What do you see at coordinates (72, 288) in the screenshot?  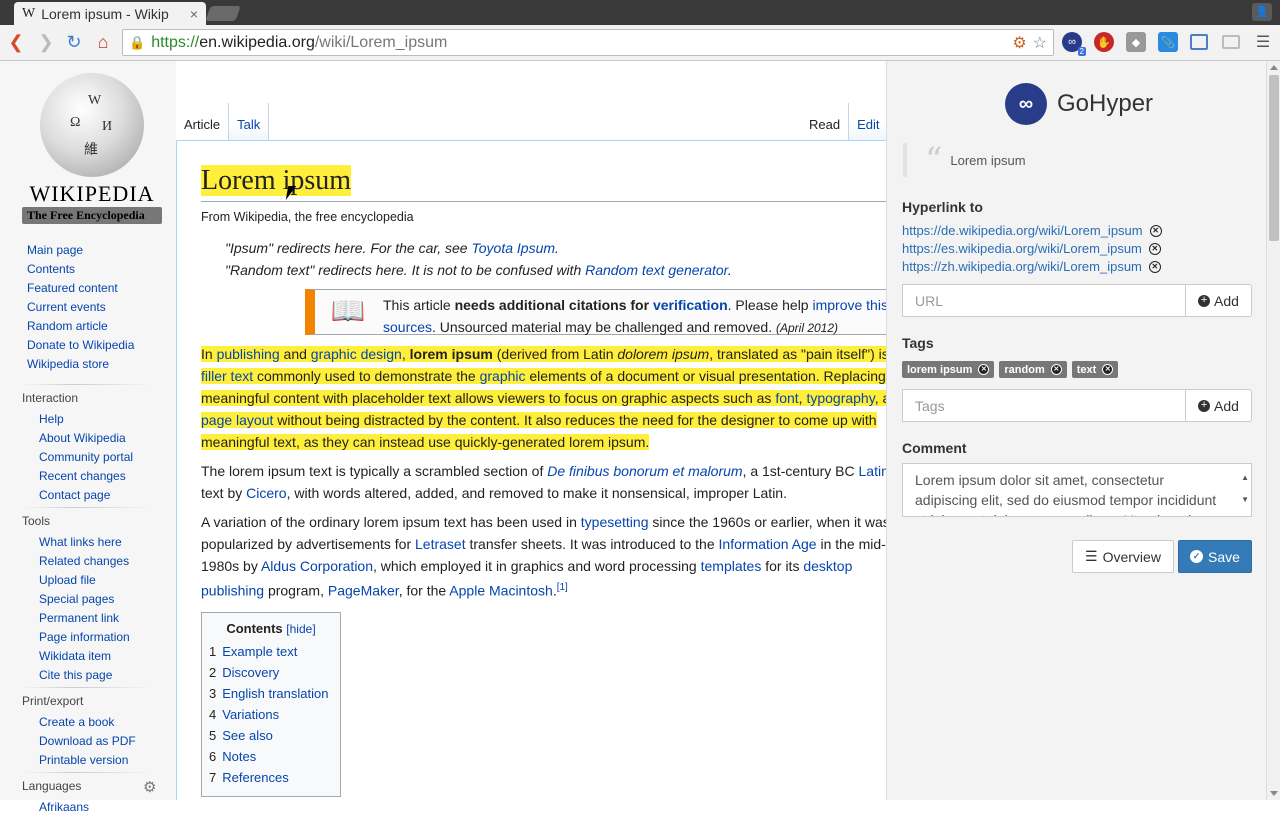 I see `nav-link: Featured content` at bounding box center [72, 288].